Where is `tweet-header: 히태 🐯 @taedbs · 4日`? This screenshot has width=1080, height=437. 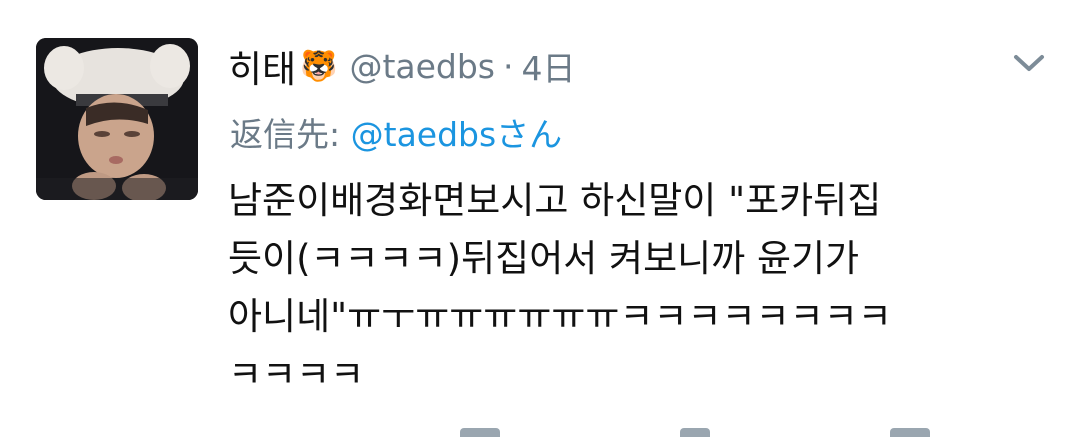 tweet-header: 히태 🐯 @taedbs · 4日 is located at coordinates (402, 66).